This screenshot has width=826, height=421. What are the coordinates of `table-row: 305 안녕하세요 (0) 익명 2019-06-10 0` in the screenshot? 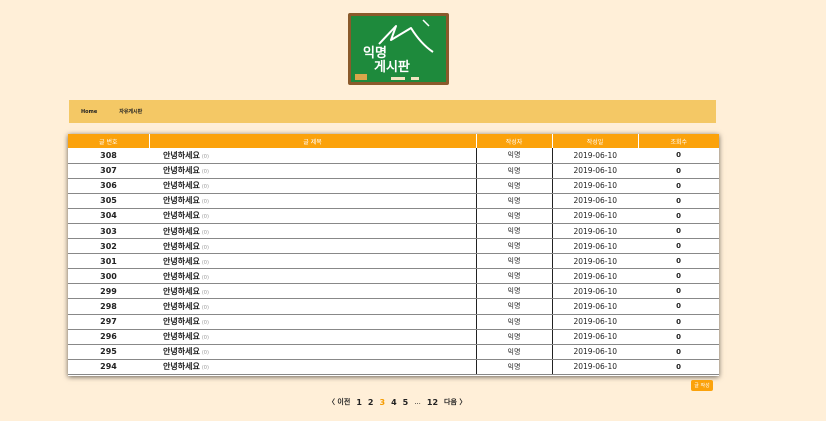 It's located at (393, 201).